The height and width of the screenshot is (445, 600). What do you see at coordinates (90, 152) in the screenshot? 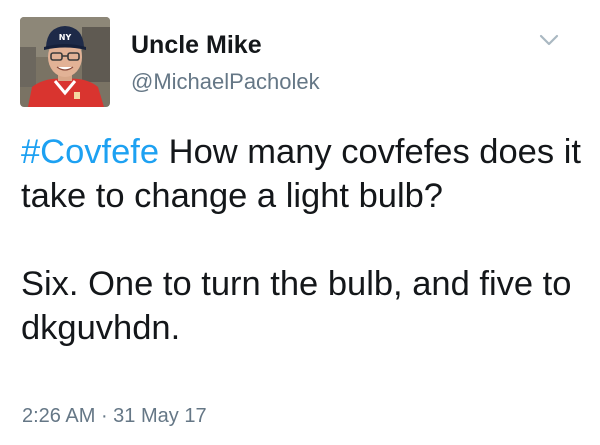
I see `hashtag-link: #Covfefe` at bounding box center [90, 152].